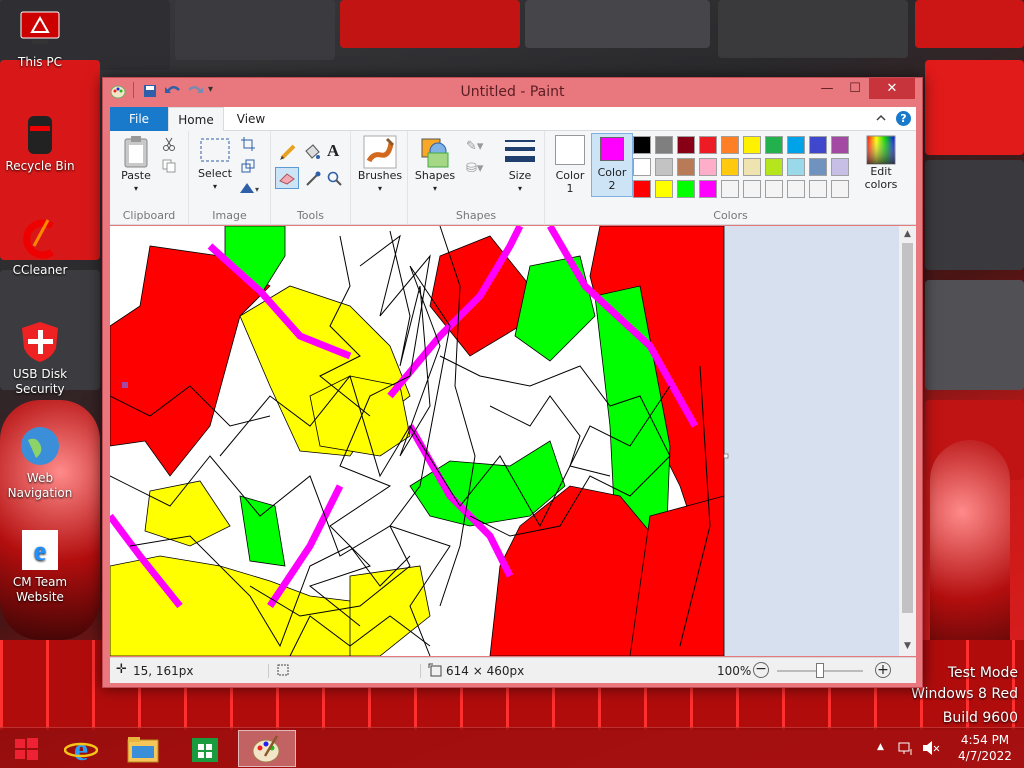 This screenshot has width=1024, height=768. Describe the element at coordinates (570, 175) in the screenshot. I see `color1-label: Color` at that location.